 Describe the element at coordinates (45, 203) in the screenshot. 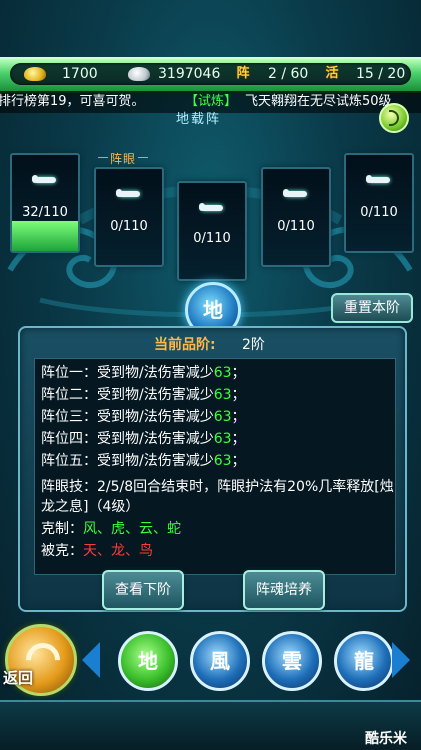

I see `formation-slot-1: 32/110` at that location.